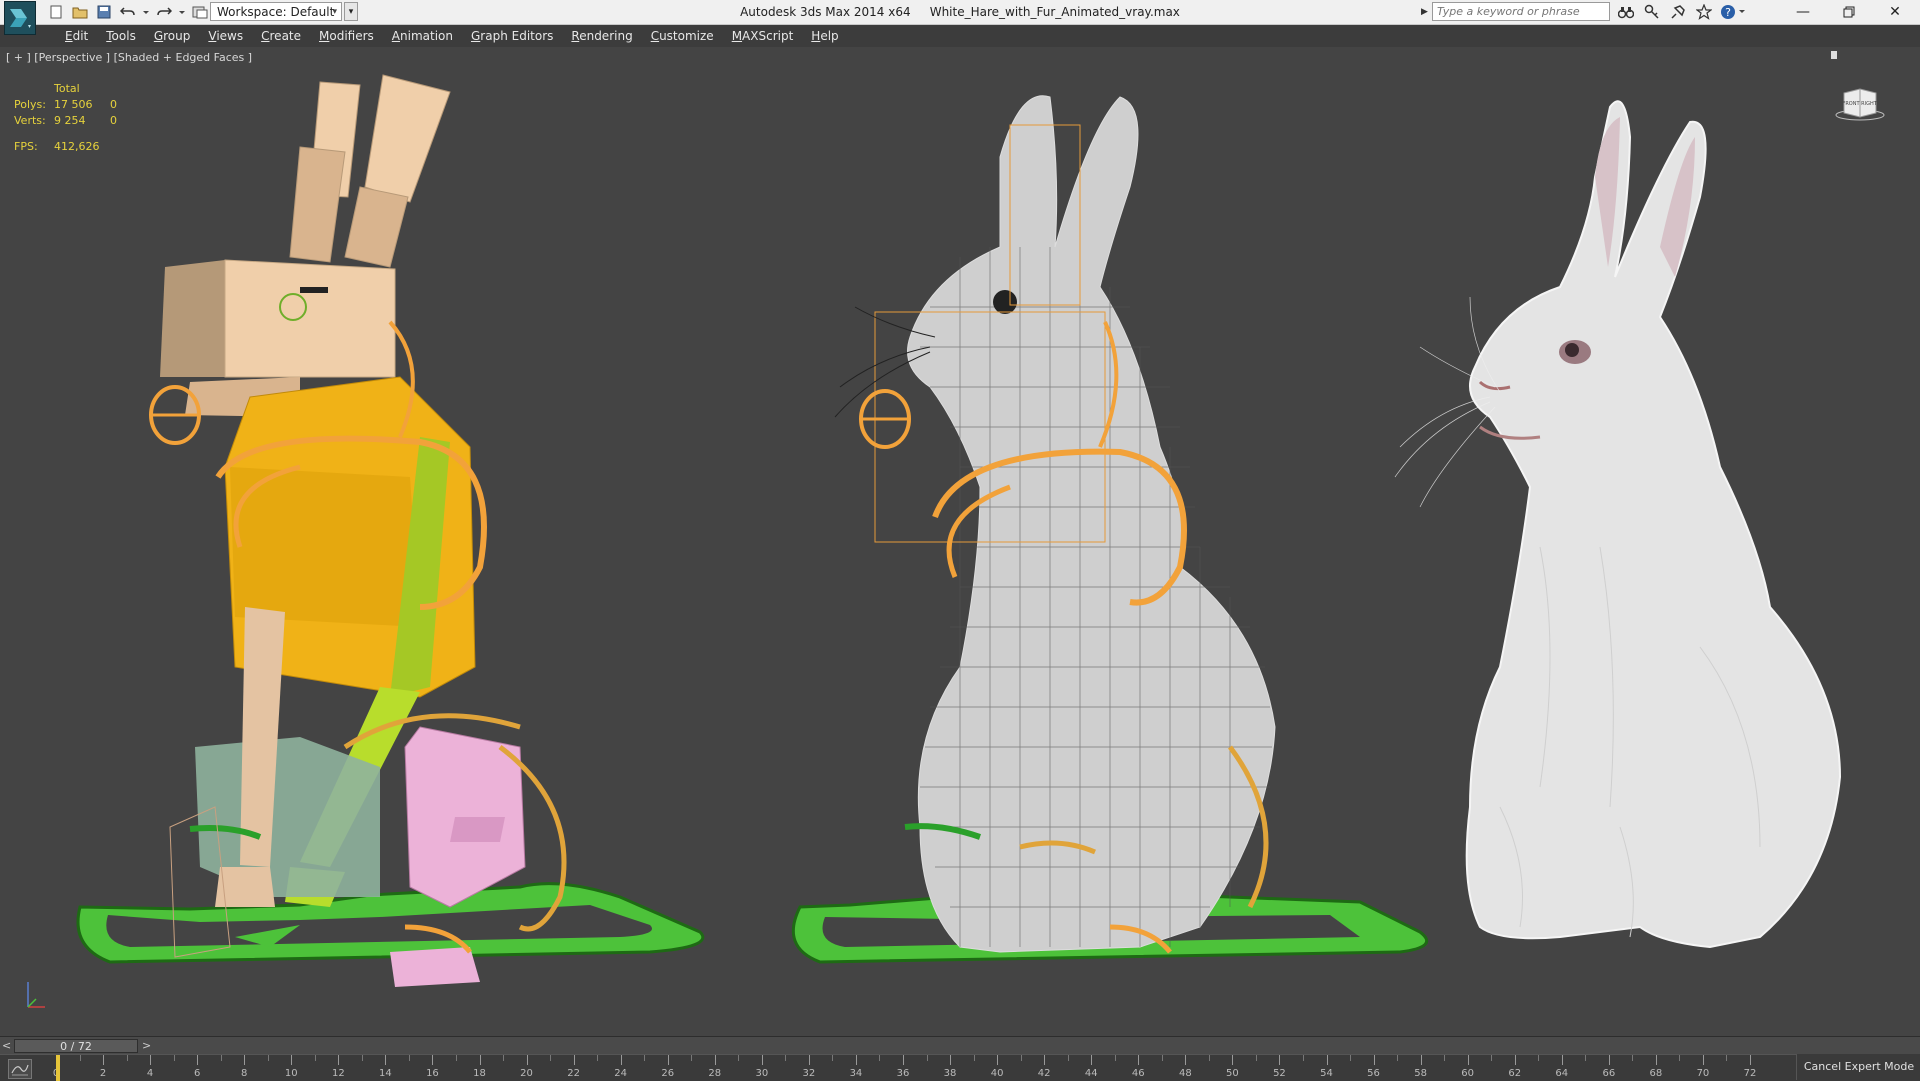 Image resolution: width=1920 pixels, height=1081 pixels. I want to click on cancel-expert-mode-button: Cancel Expert Mode, so click(1858, 1067).